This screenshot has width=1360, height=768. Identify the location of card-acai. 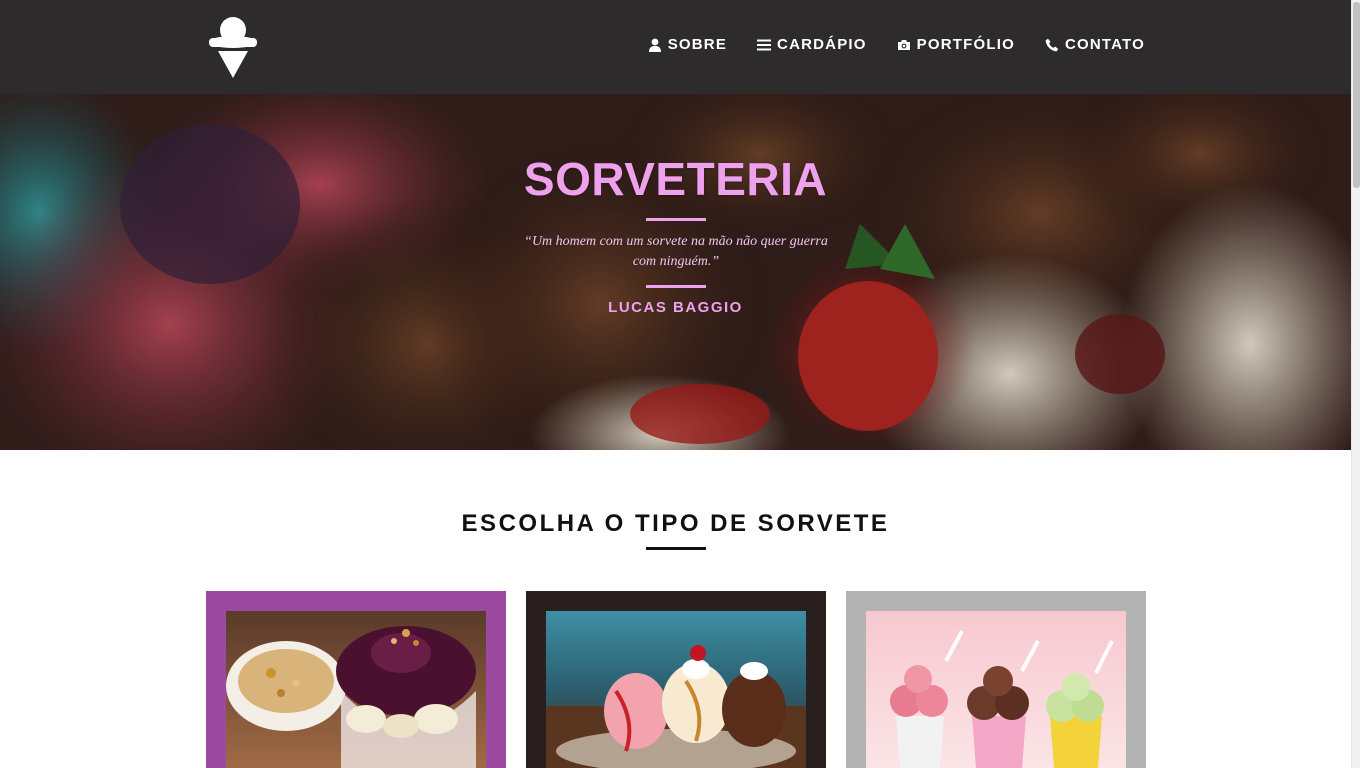
(356, 679).